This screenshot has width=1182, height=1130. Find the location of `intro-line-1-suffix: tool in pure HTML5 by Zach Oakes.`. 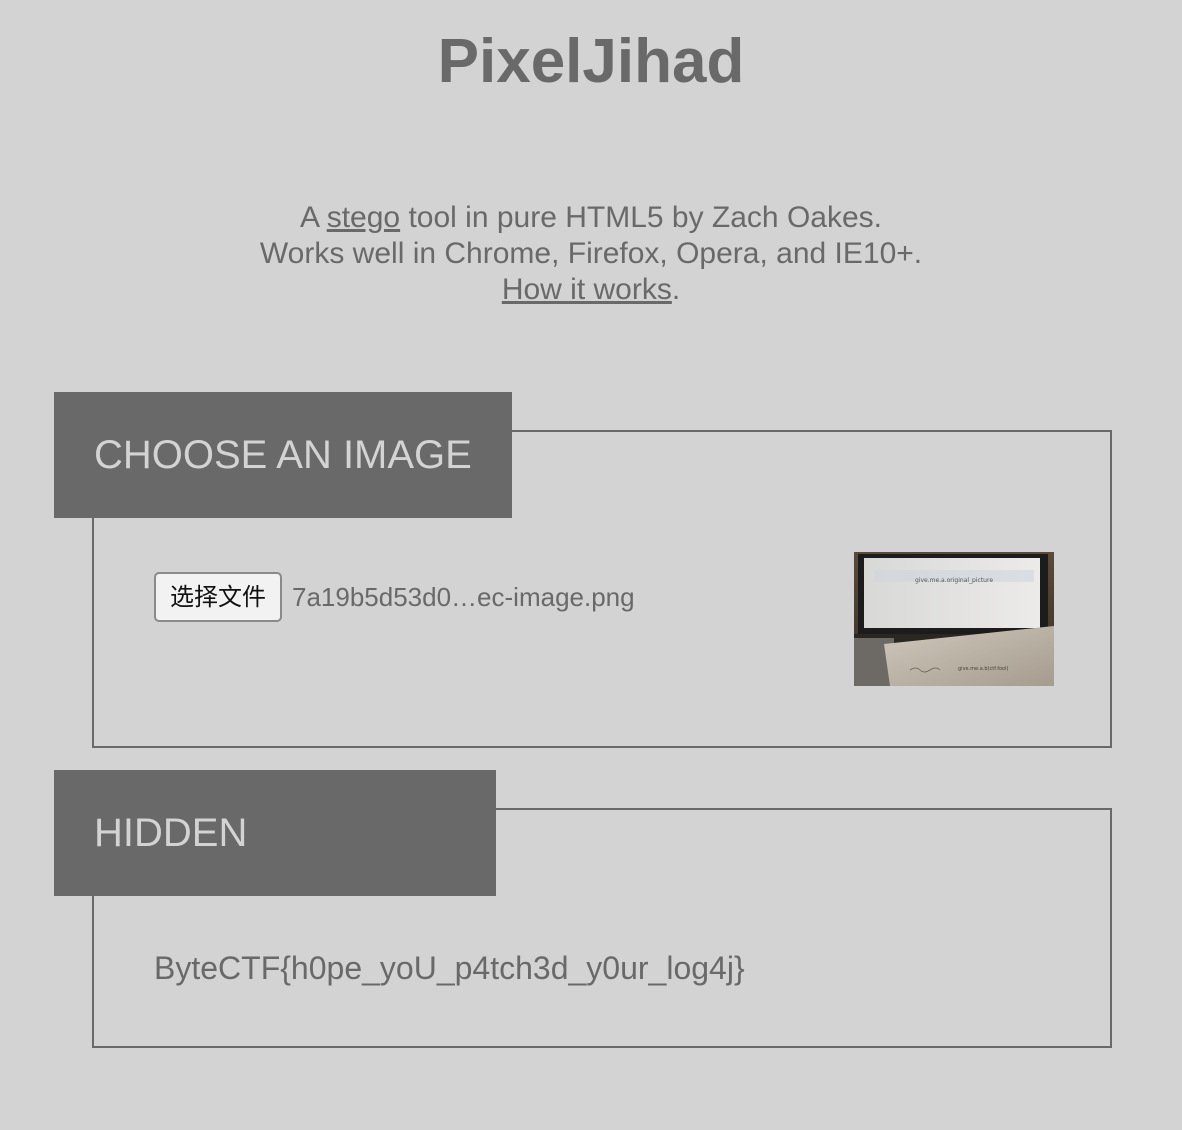

intro-line-1-suffix: tool in pure HTML5 by Zach Oakes. is located at coordinates (641, 217).